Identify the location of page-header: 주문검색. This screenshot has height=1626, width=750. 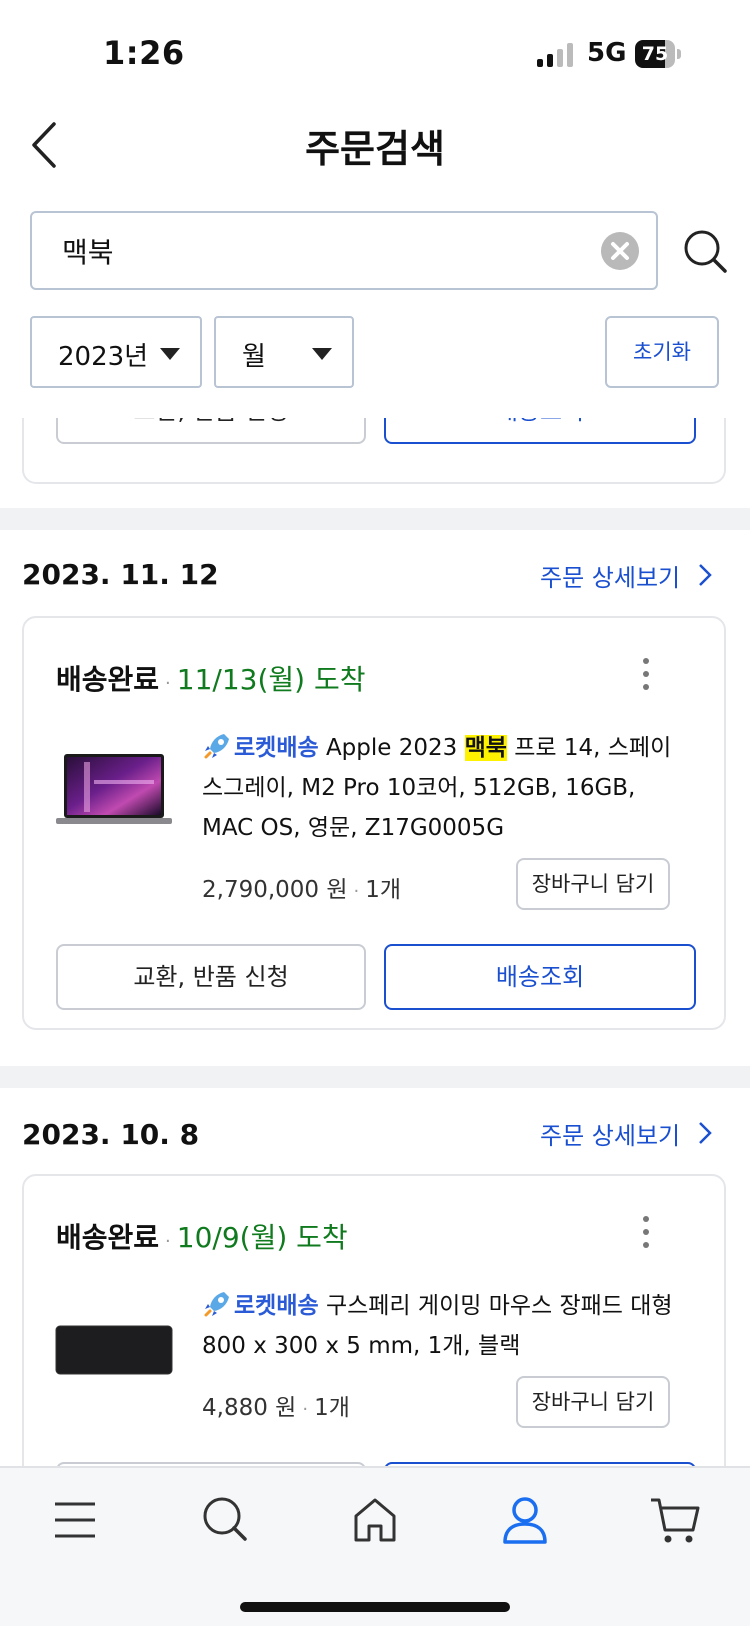
(375, 145).